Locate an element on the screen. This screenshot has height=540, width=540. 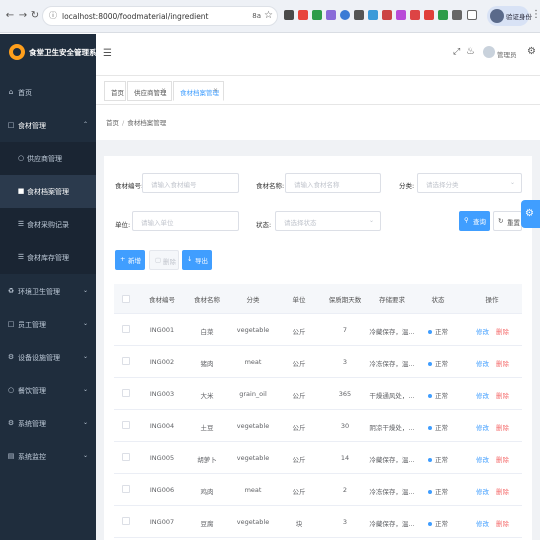
cell-unit: 公斤 is located at coordinates (299, 428).